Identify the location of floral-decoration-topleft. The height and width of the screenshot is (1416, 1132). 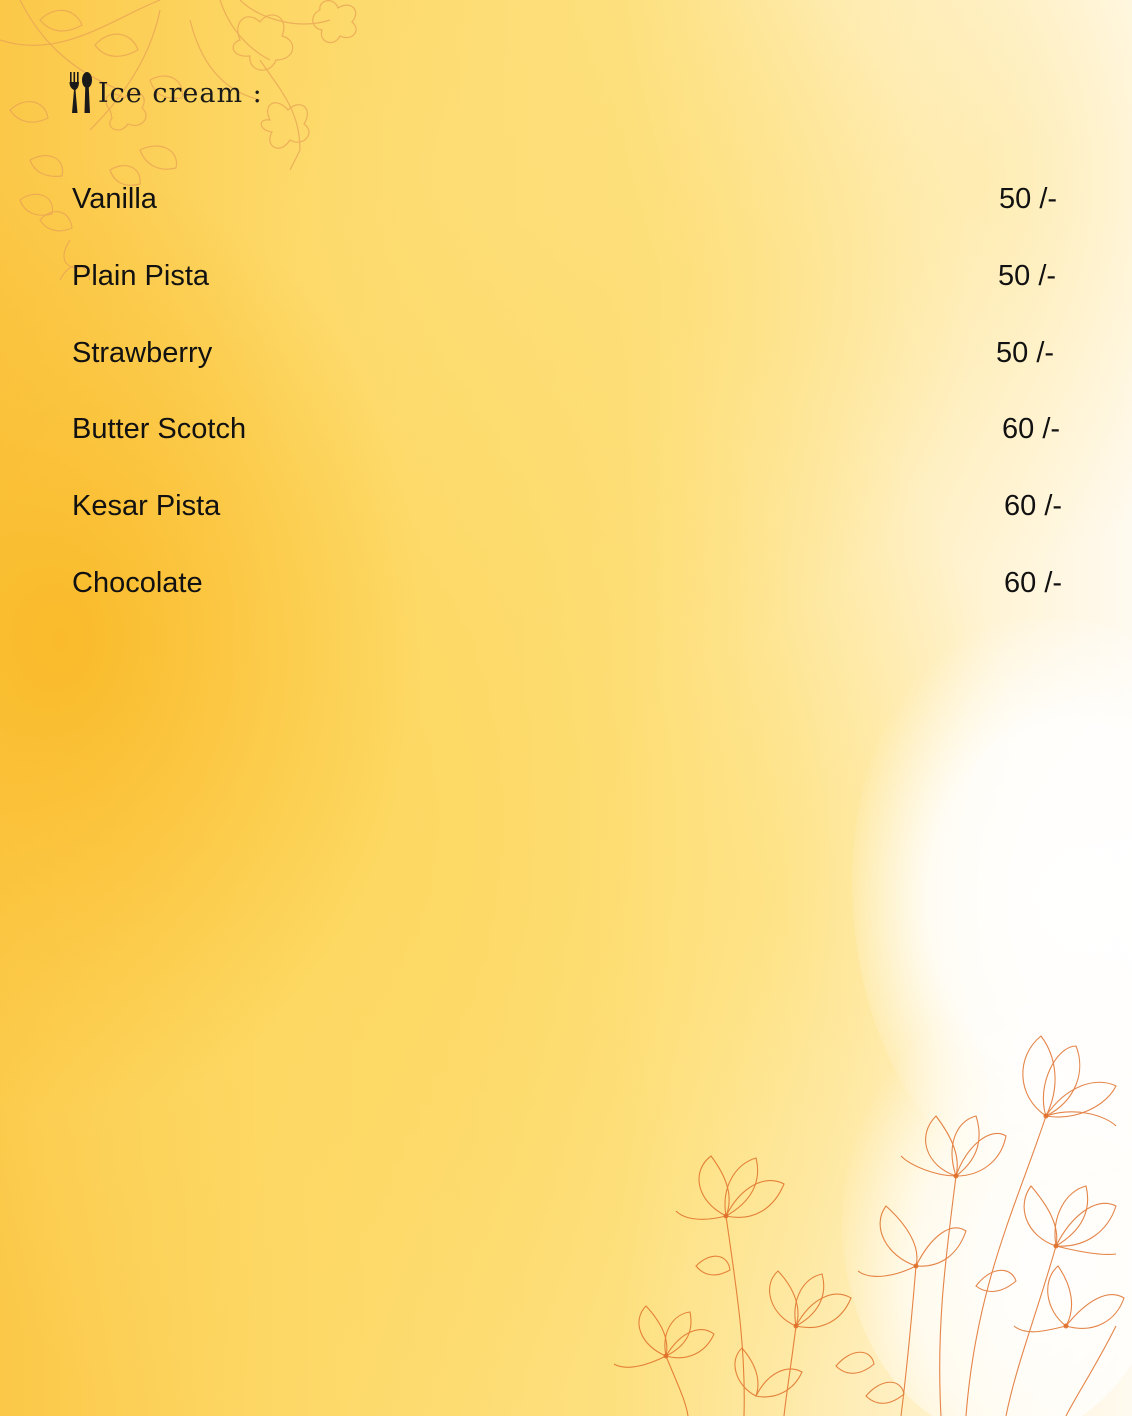
(178, 140).